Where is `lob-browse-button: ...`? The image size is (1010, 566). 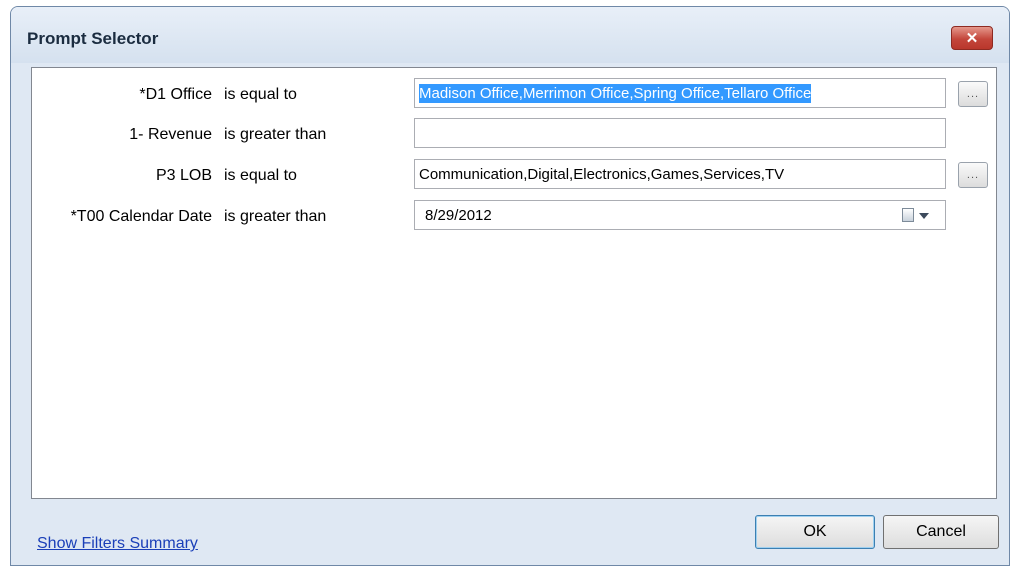 lob-browse-button: ... is located at coordinates (973, 175).